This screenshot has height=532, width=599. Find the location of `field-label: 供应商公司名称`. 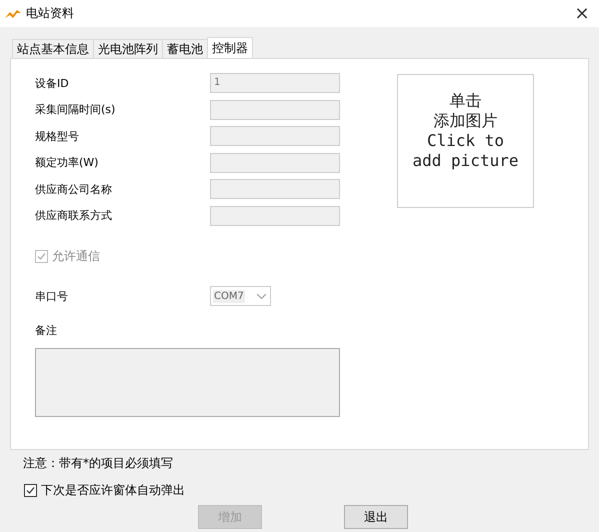

field-label: 供应商公司名称 is located at coordinates (74, 189).